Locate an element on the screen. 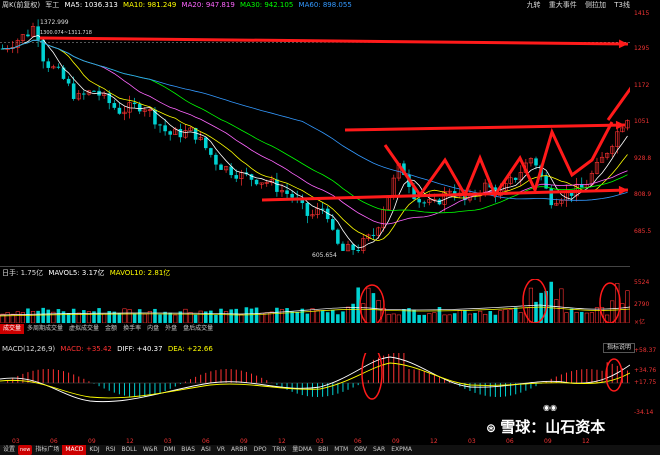 The height and width of the screenshot is (455, 660). volume-tab: 换手率 is located at coordinates (132, 329).